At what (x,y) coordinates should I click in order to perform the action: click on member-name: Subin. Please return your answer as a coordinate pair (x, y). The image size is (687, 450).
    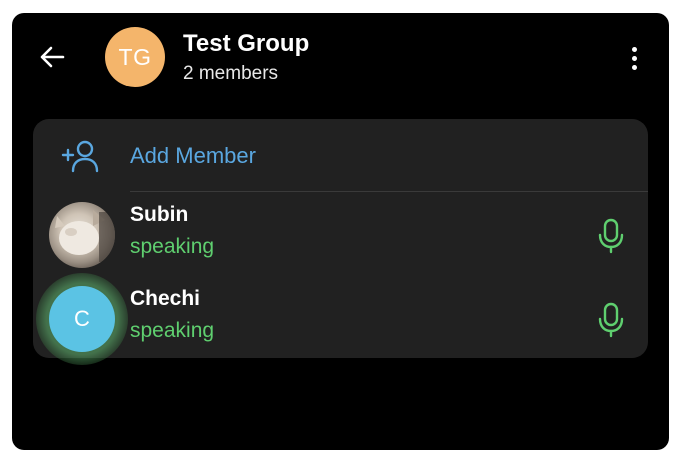
    Looking at the image, I should click on (159, 214).